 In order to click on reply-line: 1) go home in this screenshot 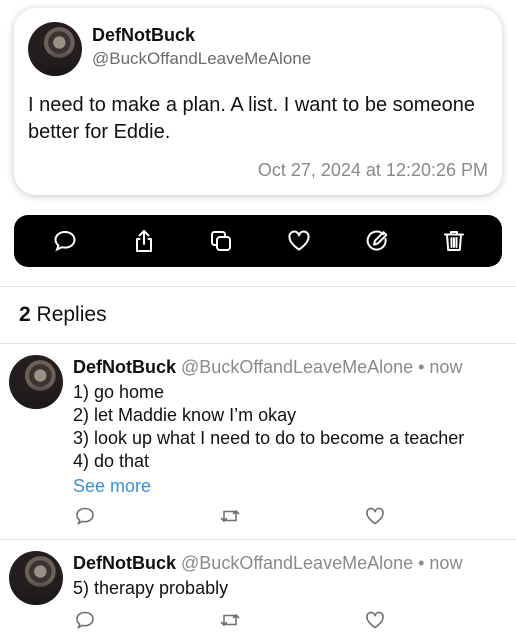, I will do `click(119, 392)`.